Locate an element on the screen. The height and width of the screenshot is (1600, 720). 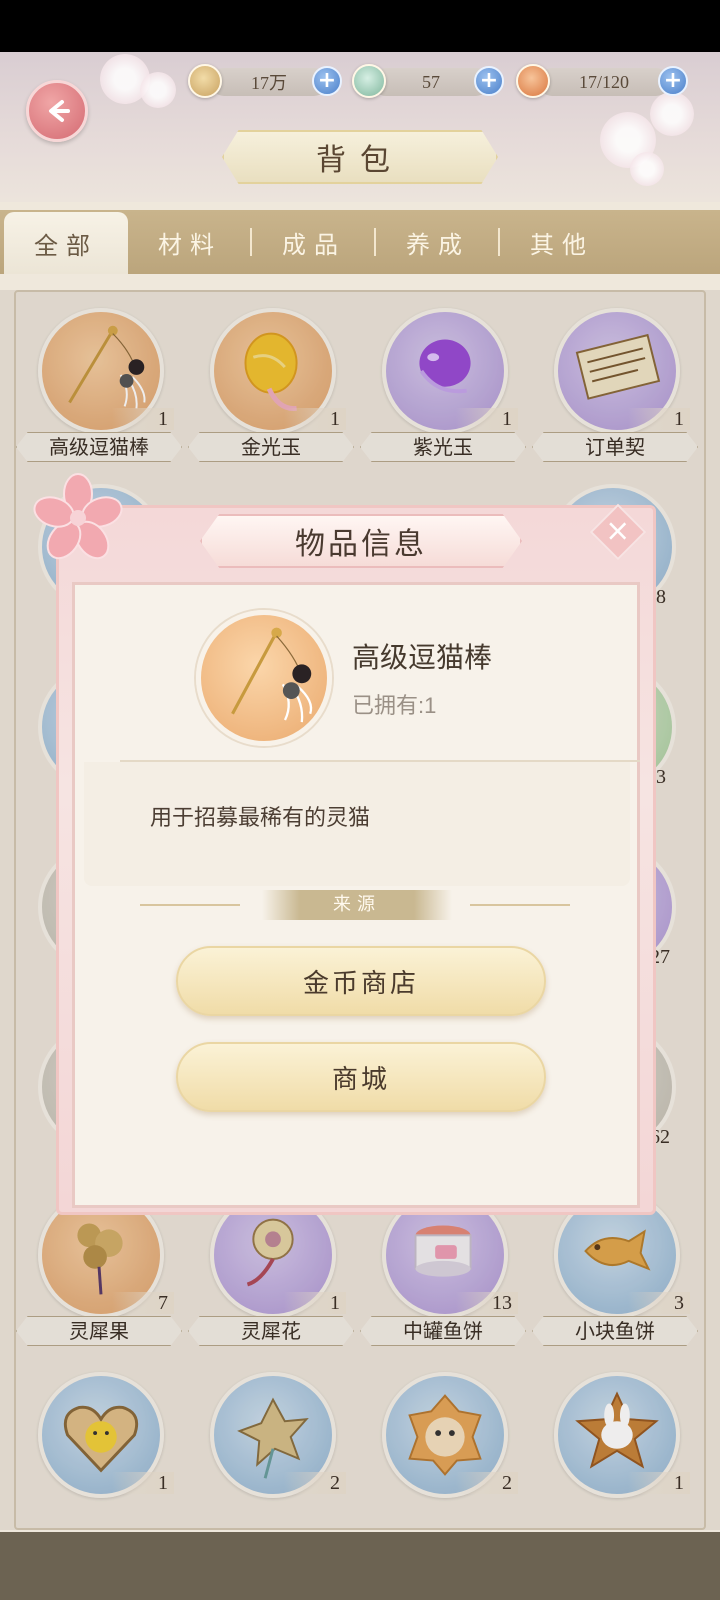
tab-materials: 材料 is located at coordinates (190, 242).